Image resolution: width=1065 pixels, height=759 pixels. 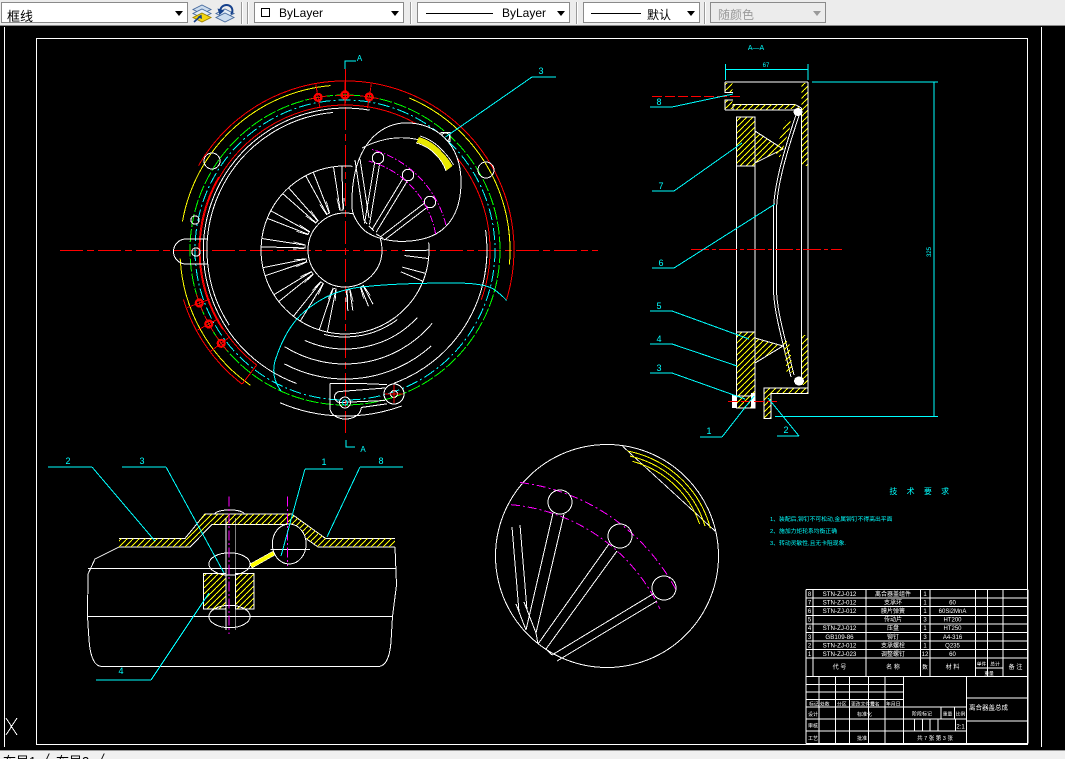 I want to click on svg-text: 3、转动灵敏性,且无卡阻现象., so click(x=808, y=543).